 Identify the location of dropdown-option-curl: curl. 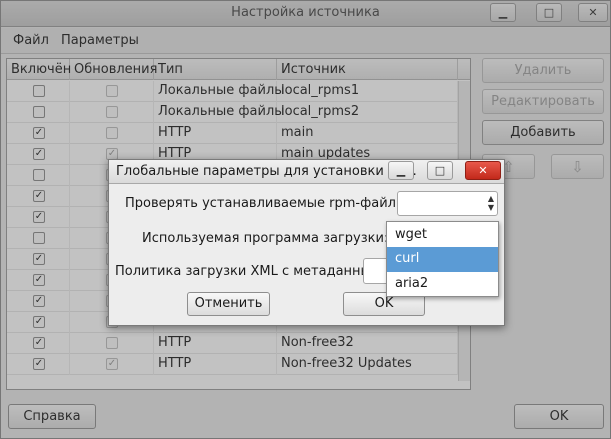
(442, 259).